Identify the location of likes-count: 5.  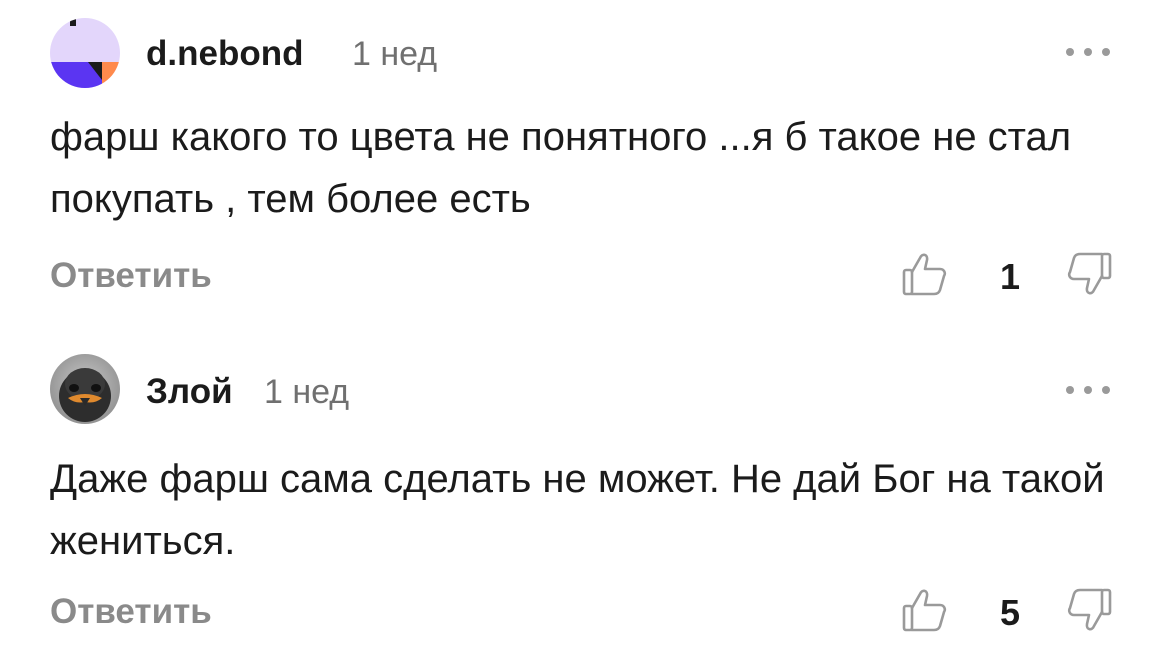
(1010, 612).